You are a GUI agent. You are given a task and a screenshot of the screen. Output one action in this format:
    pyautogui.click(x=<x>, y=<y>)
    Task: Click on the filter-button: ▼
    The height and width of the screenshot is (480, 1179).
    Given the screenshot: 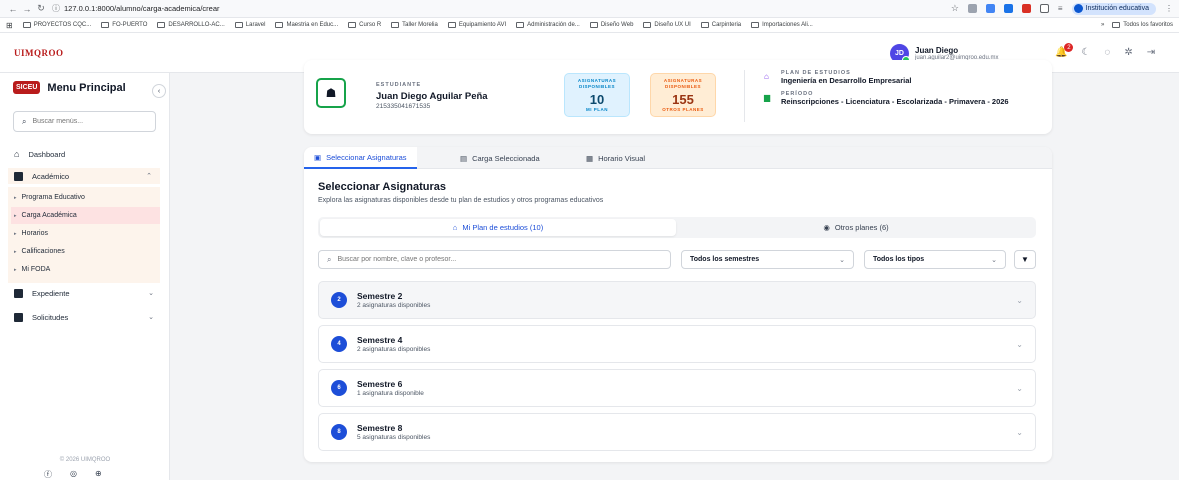 What is the action you would take?
    pyautogui.click(x=1025, y=259)
    